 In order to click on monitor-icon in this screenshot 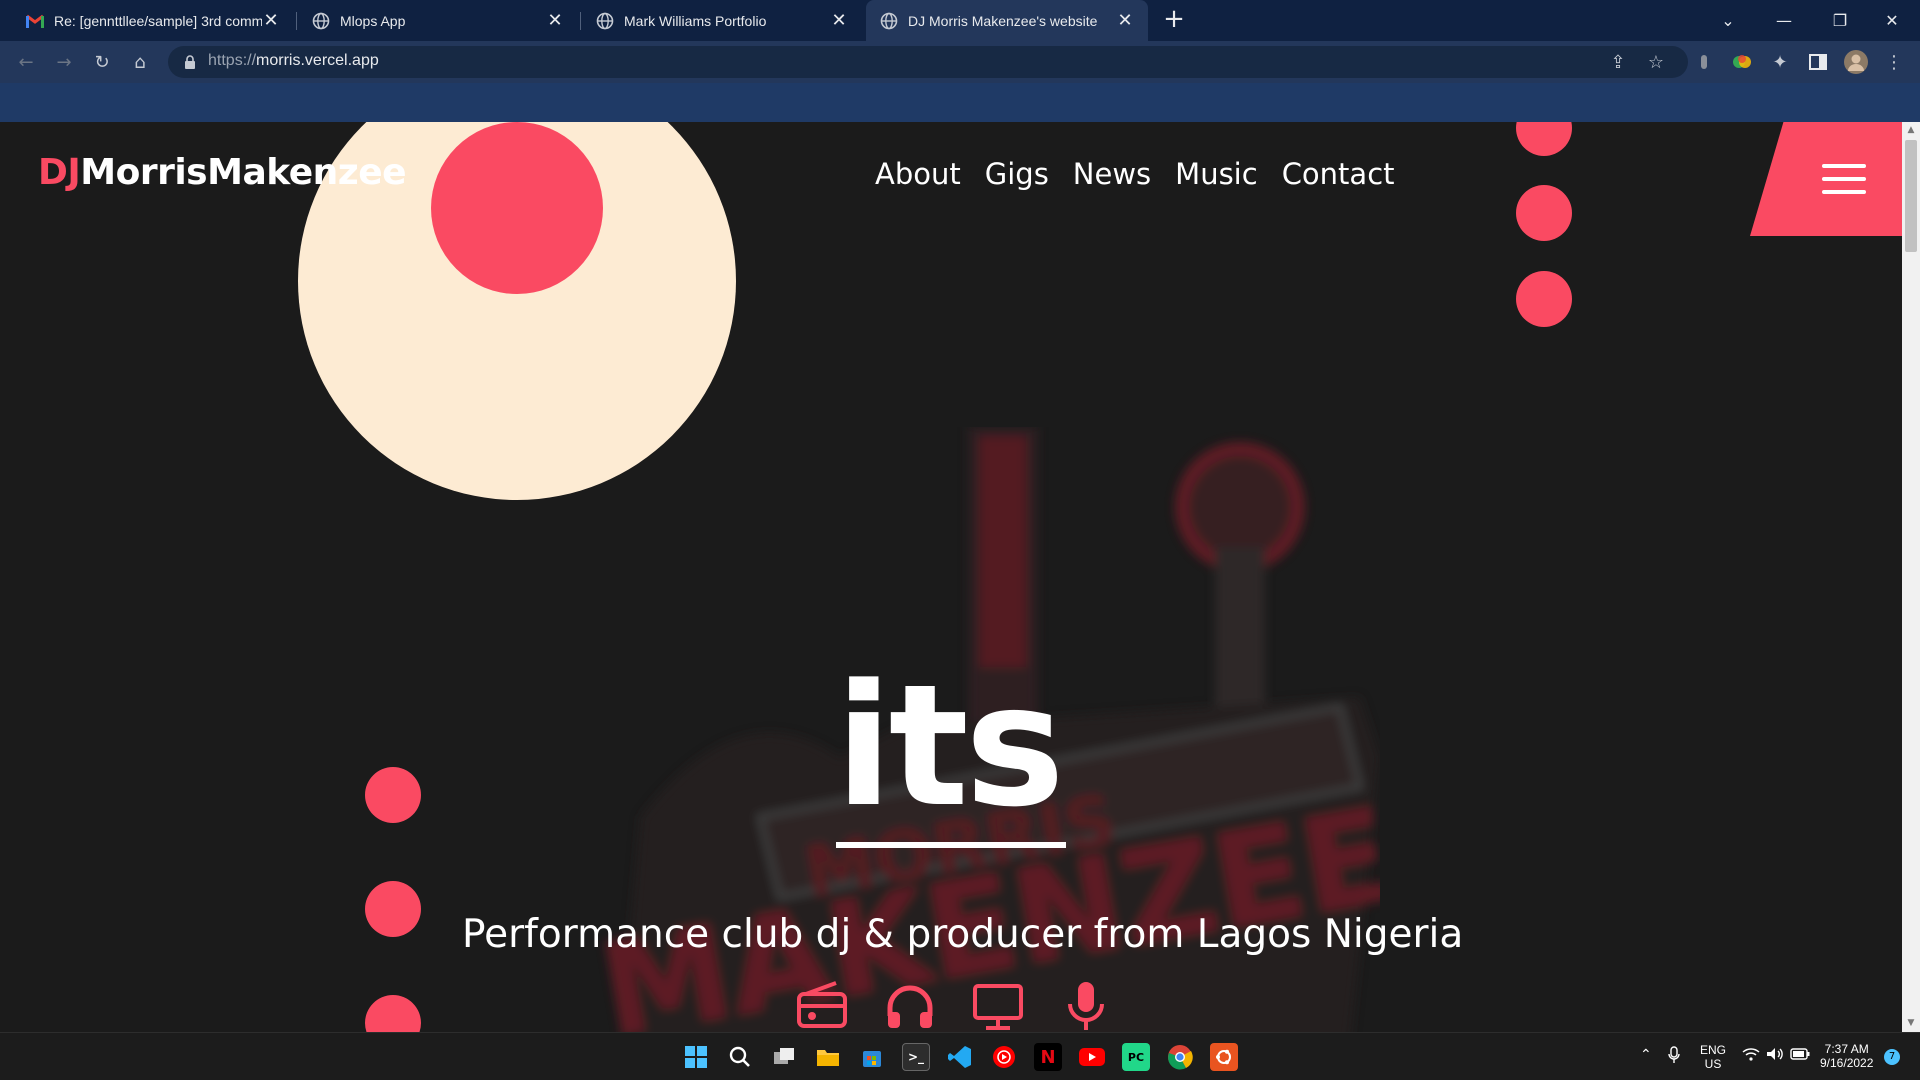, I will do `click(998, 1006)`.